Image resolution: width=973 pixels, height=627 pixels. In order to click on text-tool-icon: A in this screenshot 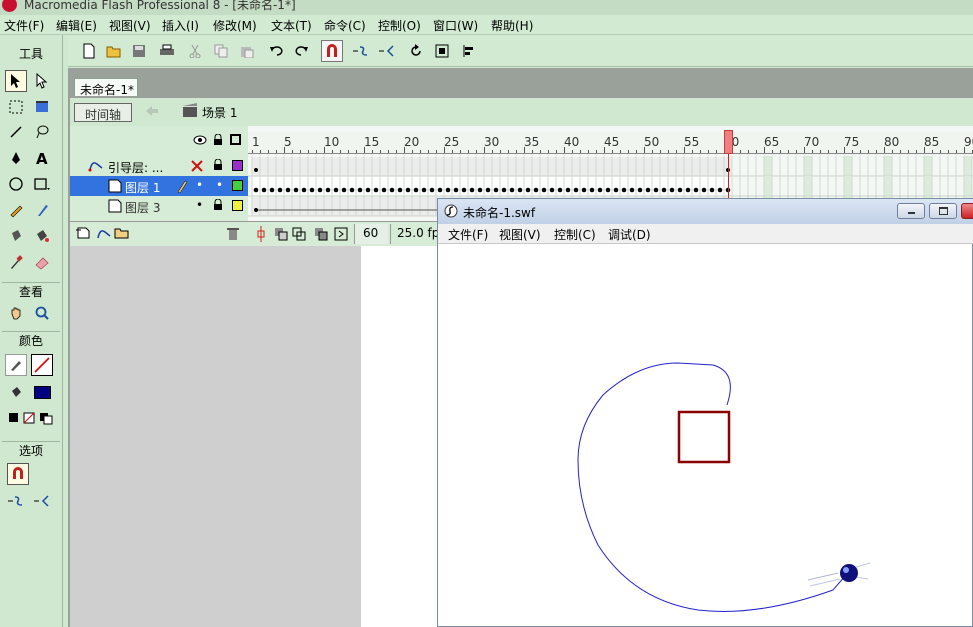, I will do `click(42, 158)`.